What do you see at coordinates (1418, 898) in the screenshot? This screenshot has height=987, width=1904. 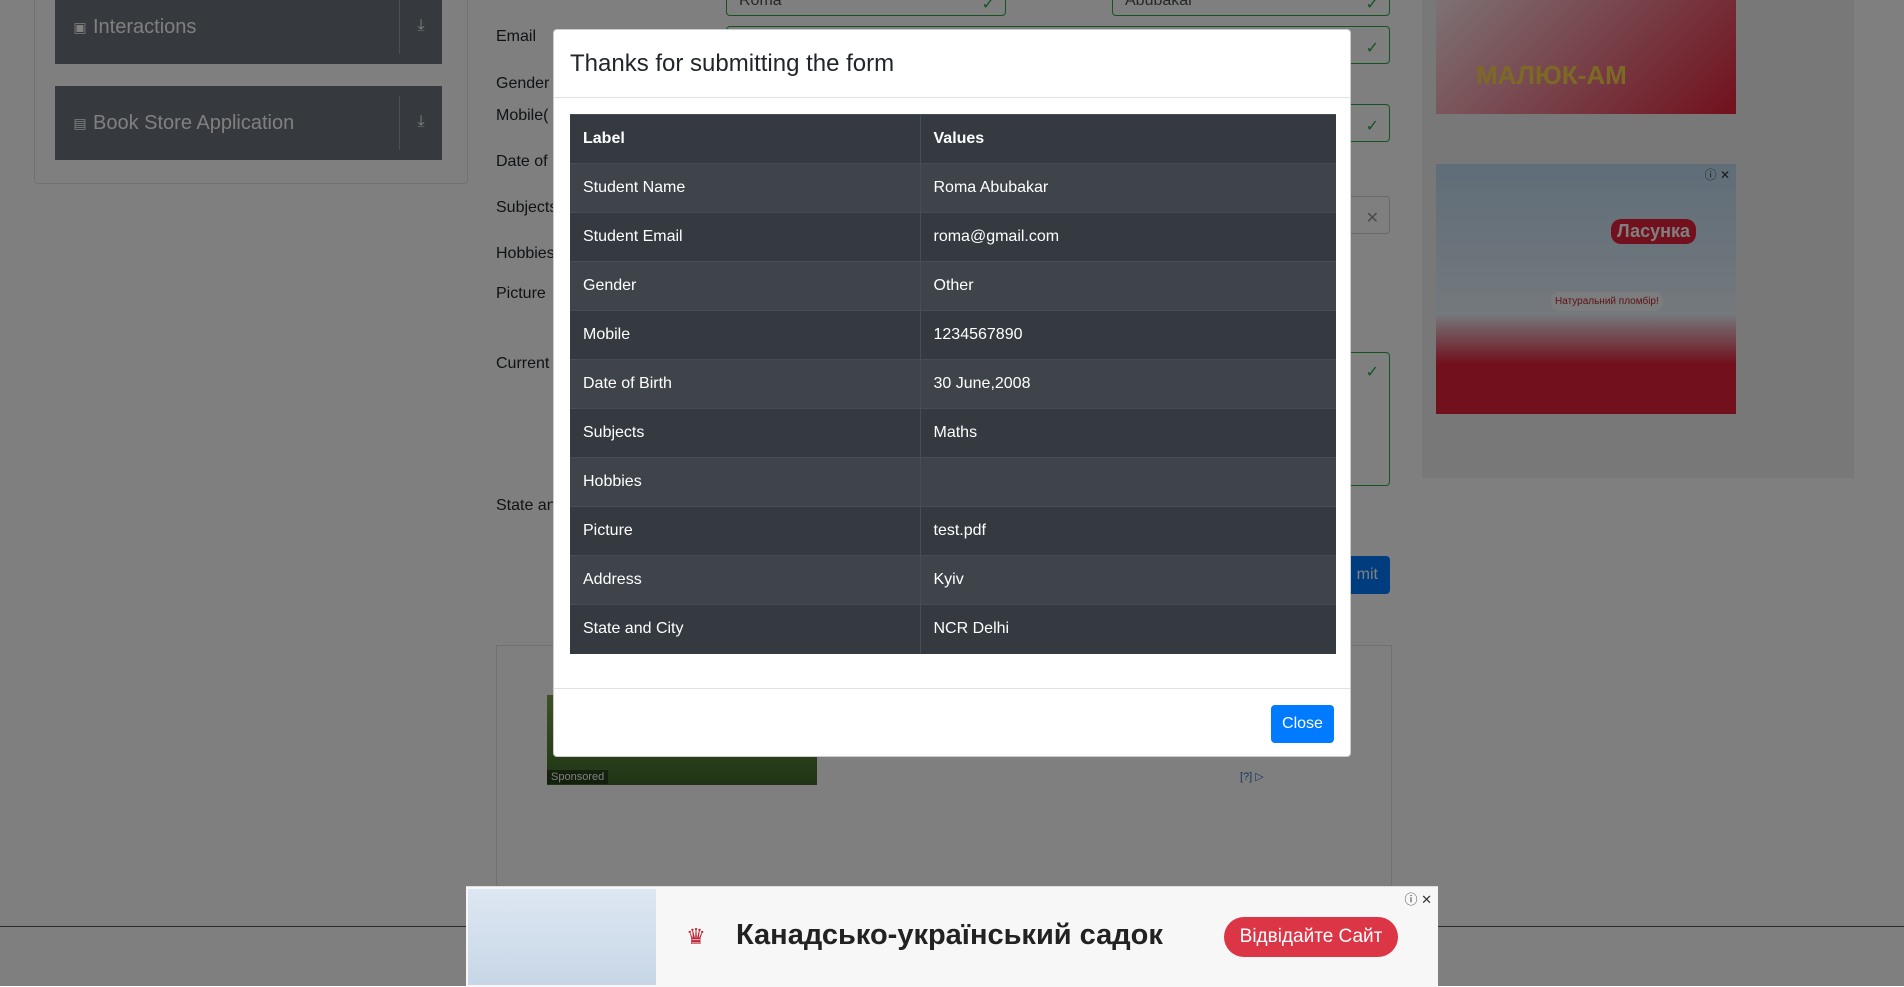 I see `ad-close-icon: ⓘ ✕` at bounding box center [1418, 898].